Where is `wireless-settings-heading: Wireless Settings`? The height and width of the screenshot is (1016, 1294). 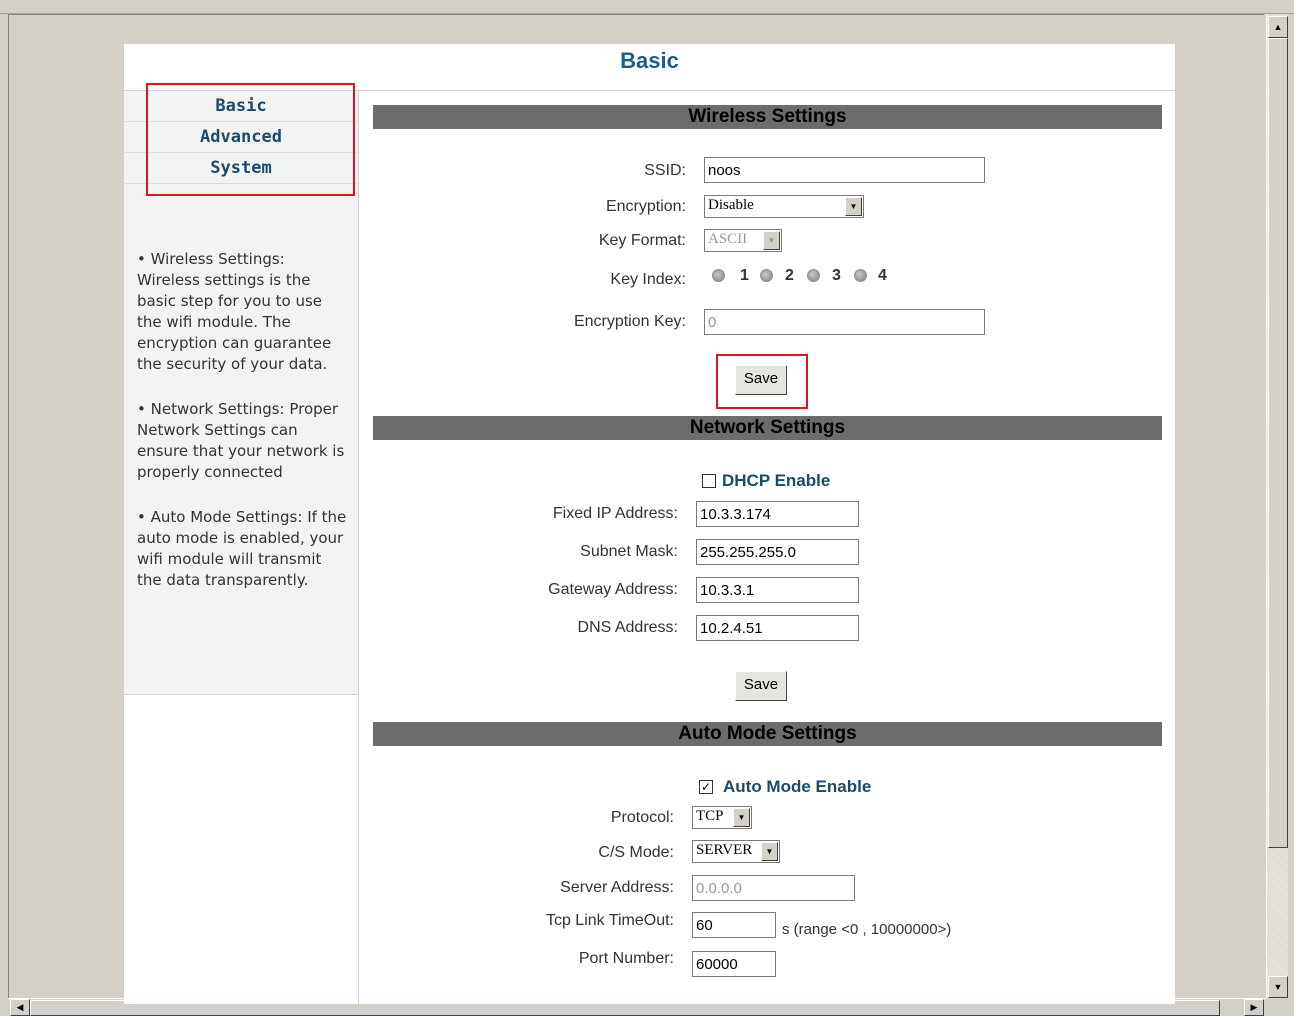
wireless-settings-heading: Wireless Settings is located at coordinates (767, 117).